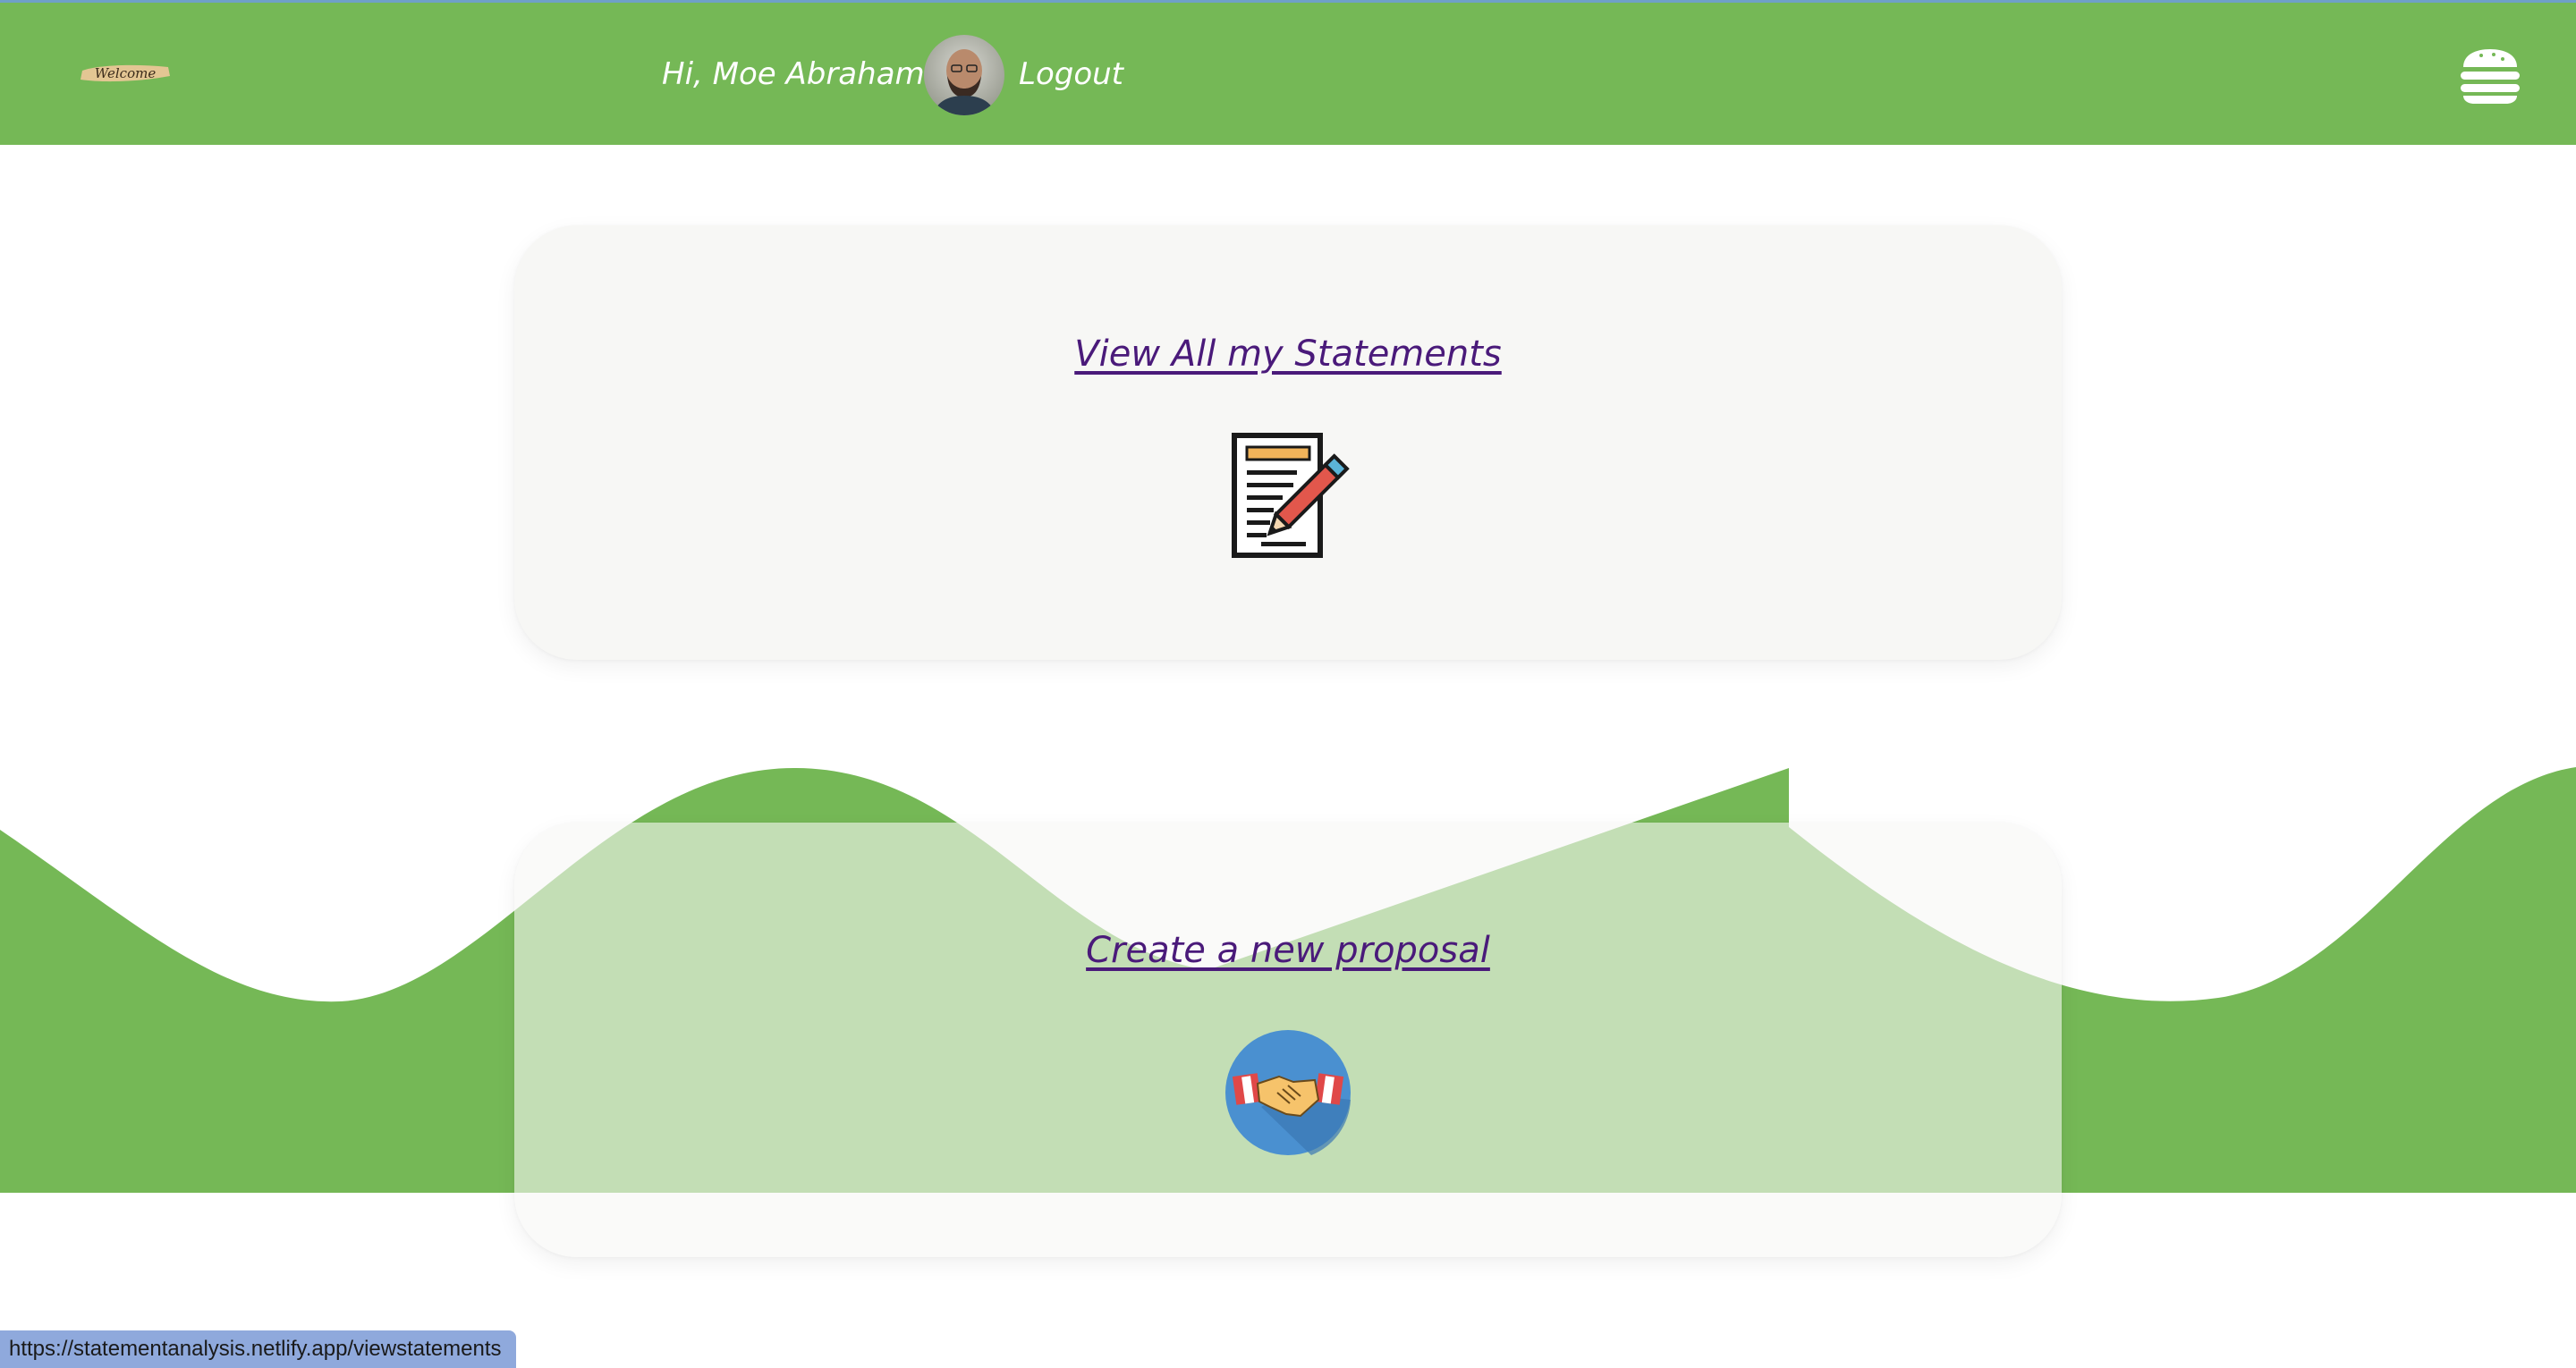  I want to click on create-proposal-link: Create a new proposal, so click(1288, 950).